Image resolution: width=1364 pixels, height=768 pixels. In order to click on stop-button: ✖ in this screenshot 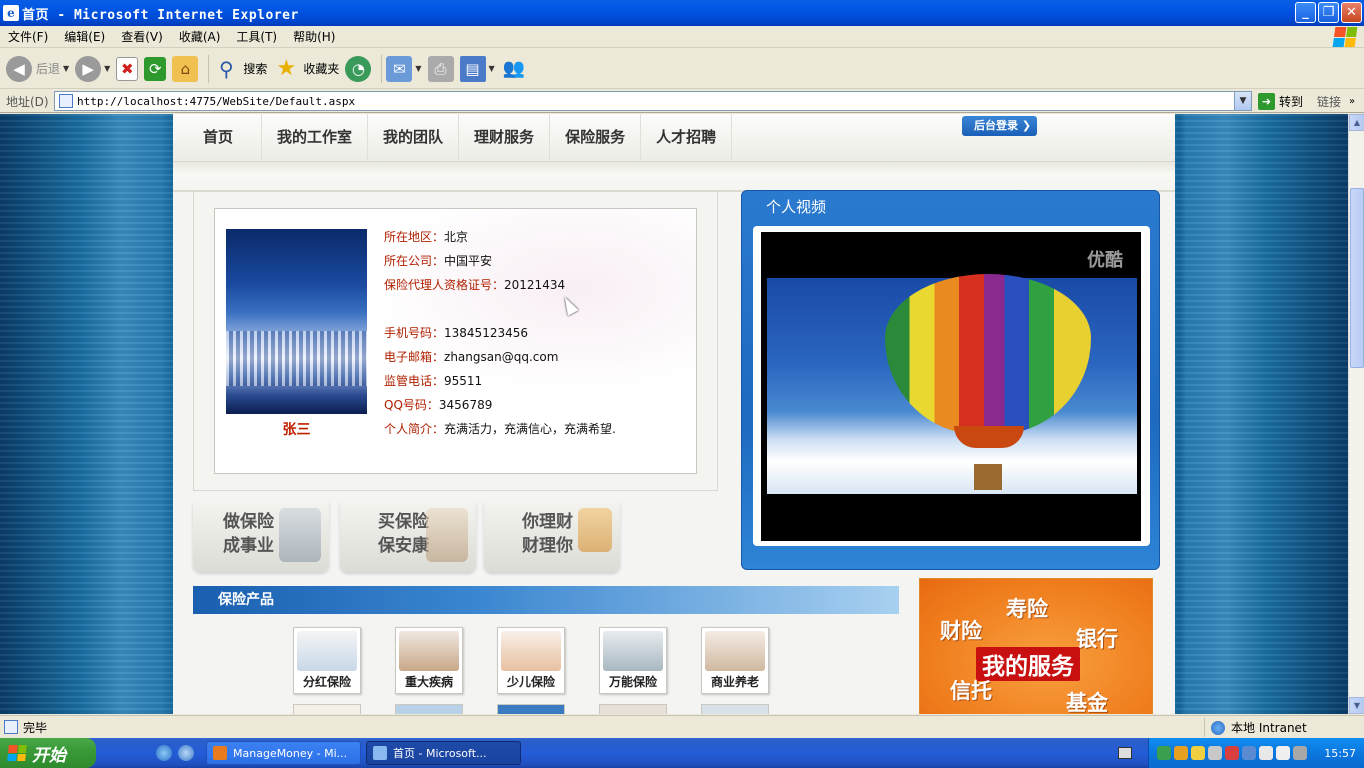, I will do `click(127, 69)`.